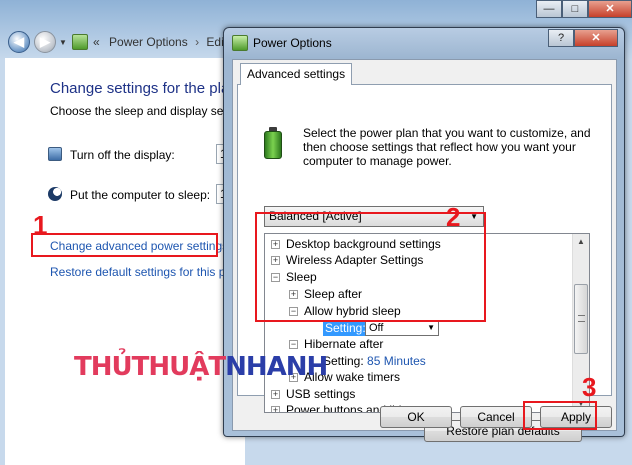 This screenshot has height=465, width=632. I want to click on page-subtitle: Choose the sleep and display settings, so click(151, 111).